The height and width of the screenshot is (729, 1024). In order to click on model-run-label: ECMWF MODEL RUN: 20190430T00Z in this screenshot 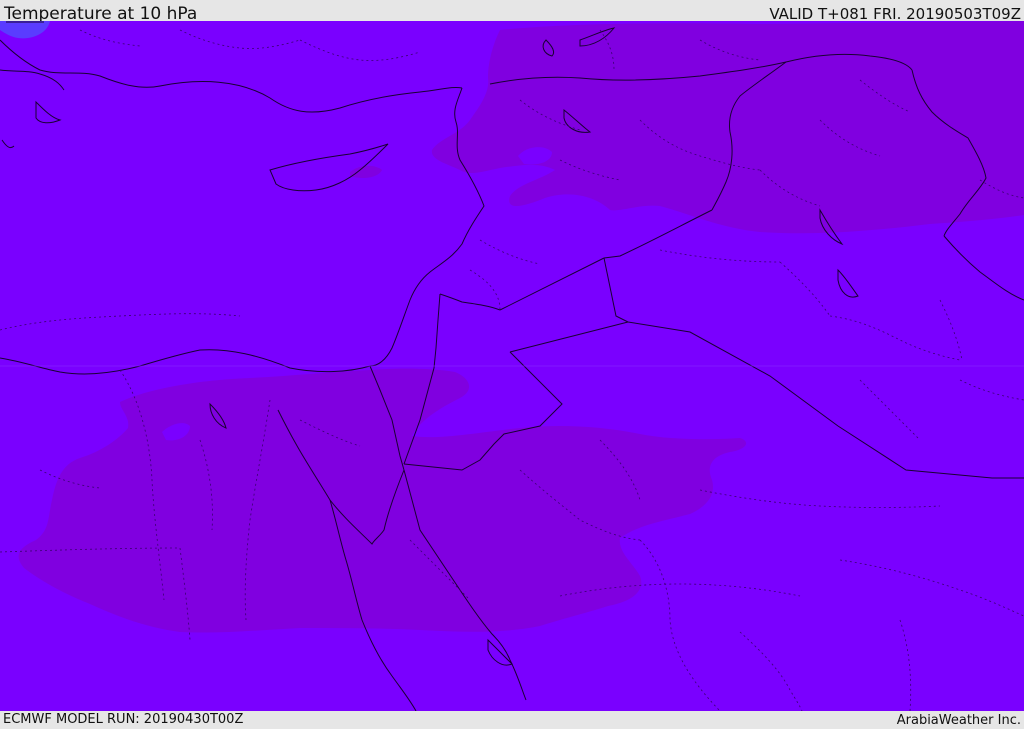, I will do `click(123, 719)`.